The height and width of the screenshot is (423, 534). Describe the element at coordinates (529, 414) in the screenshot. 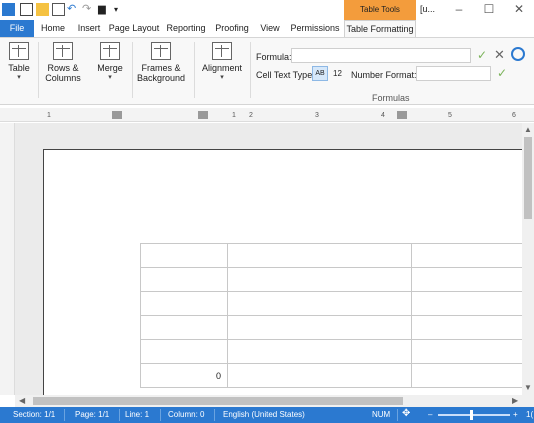

I see `zoom-level: 1(` at that location.